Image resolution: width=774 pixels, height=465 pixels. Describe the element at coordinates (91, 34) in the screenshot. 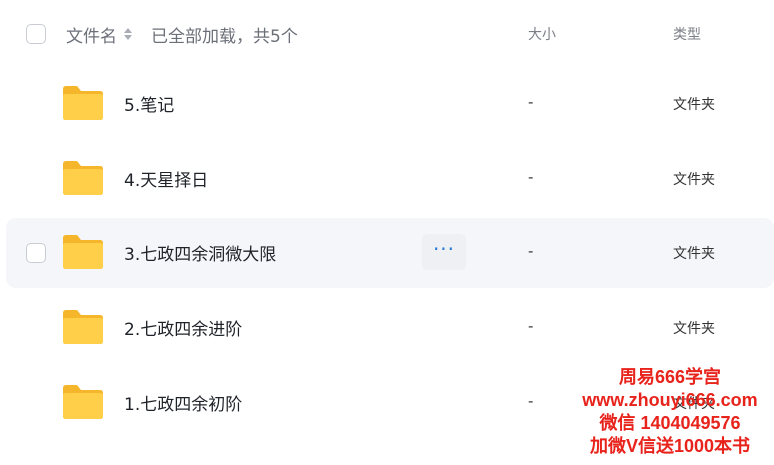

I see `column-header-name: 文件名` at that location.